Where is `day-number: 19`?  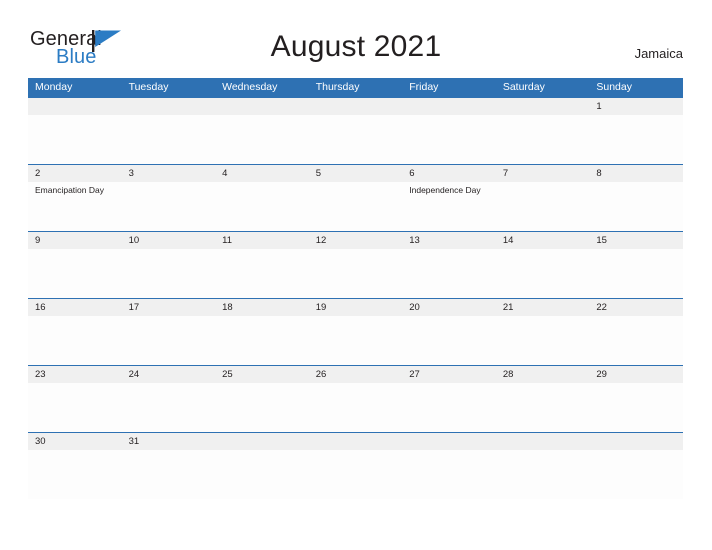
day-number: 19 is located at coordinates (356, 307).